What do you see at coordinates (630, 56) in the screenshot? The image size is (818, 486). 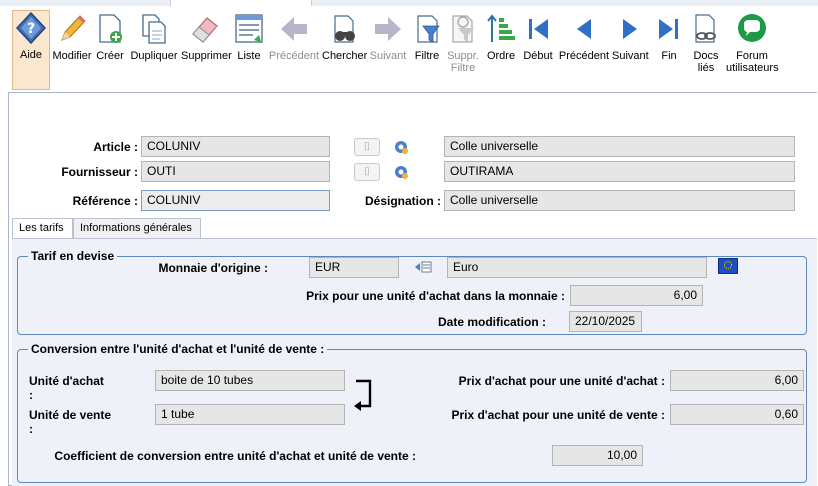 I see `suivant-label: Suivant` at bounding box center [630, 56].